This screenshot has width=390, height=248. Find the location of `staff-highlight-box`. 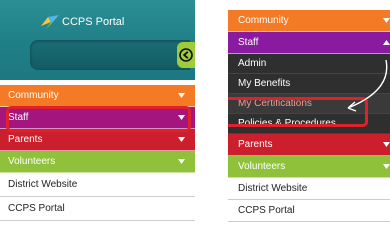

staff-highlight-box is located at coordinates (98, 119).